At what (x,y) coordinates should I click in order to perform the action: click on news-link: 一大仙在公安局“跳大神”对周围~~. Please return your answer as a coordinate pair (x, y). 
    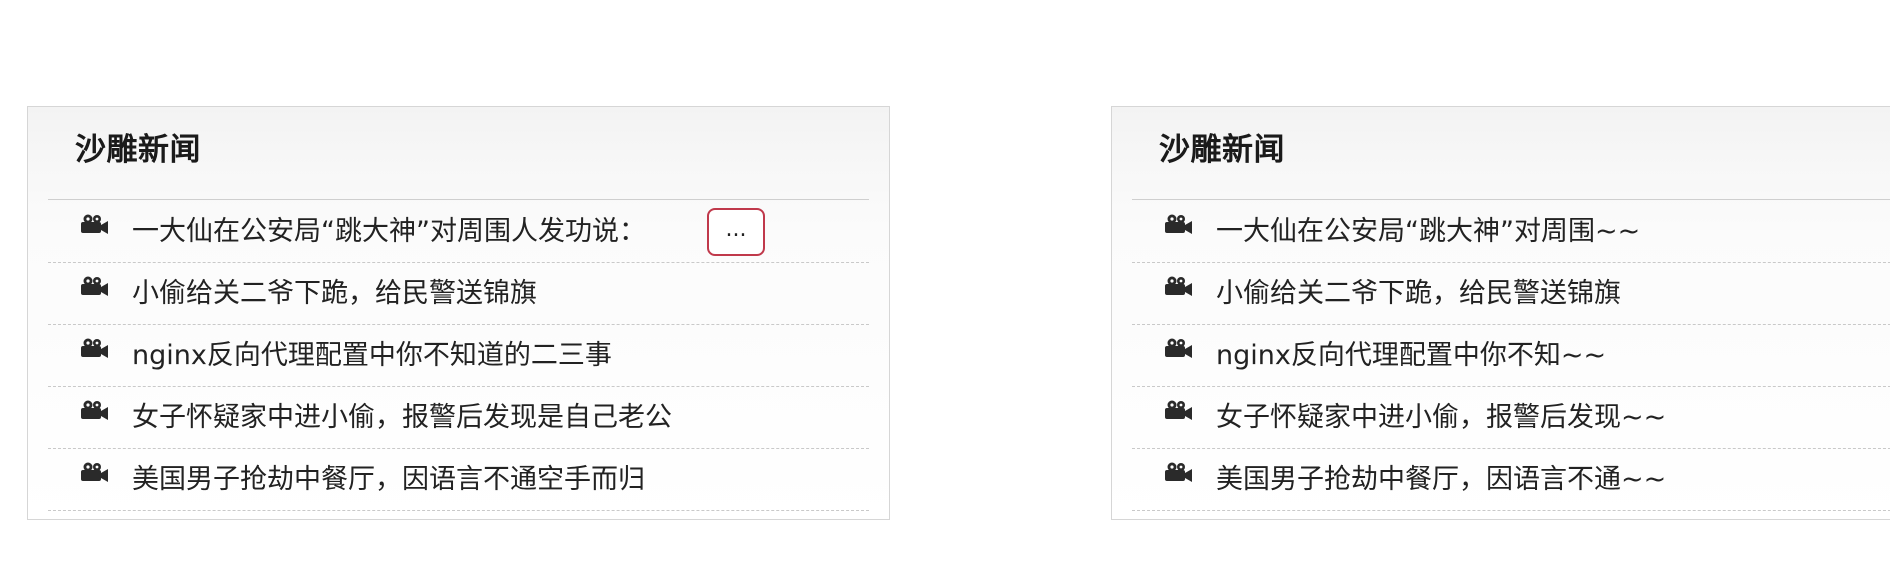
    Looking at the image, I should click on (1428, 232).